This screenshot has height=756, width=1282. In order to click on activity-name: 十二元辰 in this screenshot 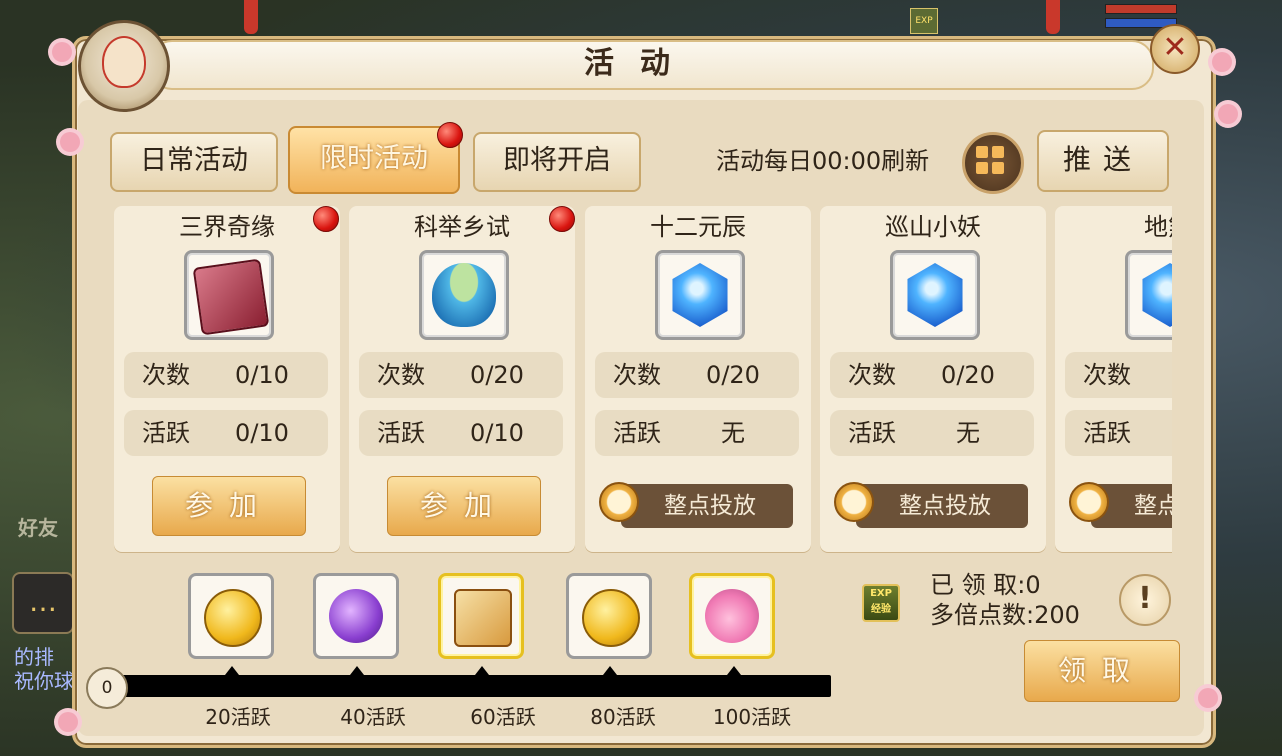, I will do `click(698, 227)`.